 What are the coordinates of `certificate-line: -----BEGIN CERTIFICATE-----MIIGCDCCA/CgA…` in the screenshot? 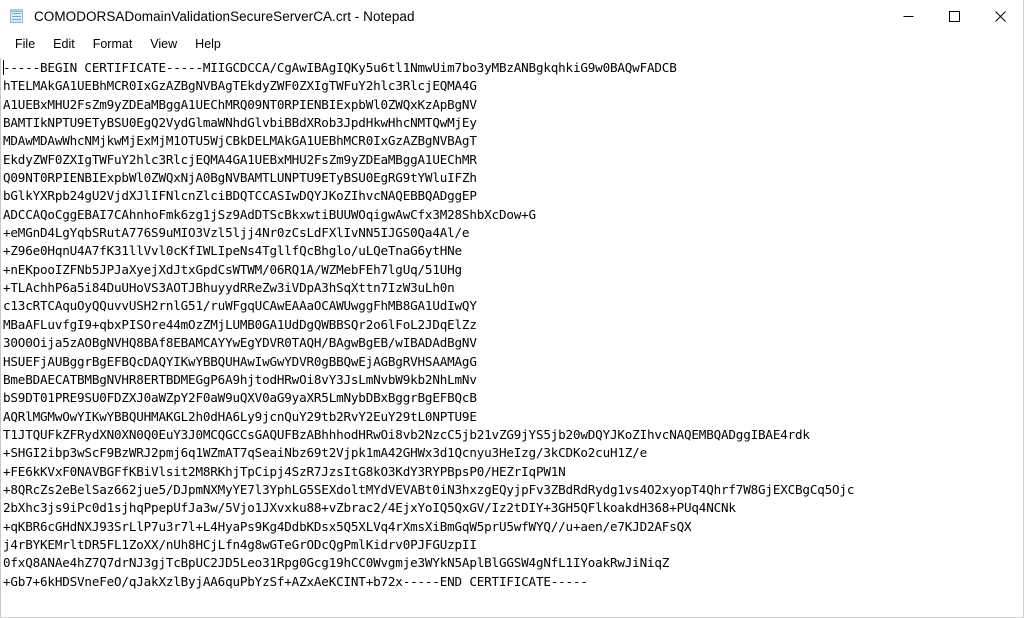 It's located at (340, 67).